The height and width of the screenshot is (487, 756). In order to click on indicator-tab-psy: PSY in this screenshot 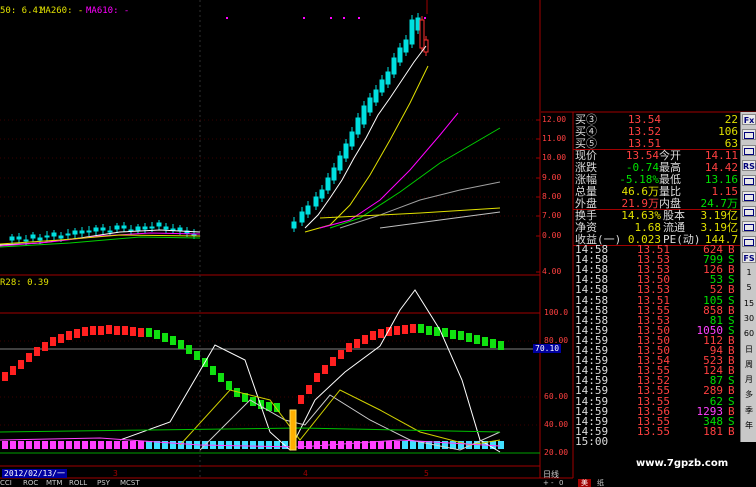, I will do `click(103, 483)`.